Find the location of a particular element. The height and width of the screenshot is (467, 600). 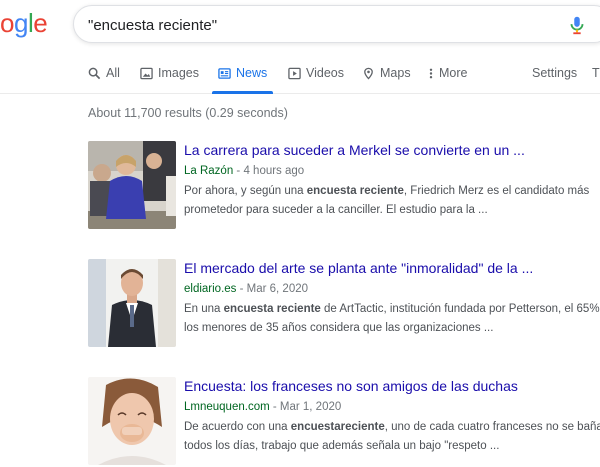

tab-tools: T is located at coordinates (596, 80).